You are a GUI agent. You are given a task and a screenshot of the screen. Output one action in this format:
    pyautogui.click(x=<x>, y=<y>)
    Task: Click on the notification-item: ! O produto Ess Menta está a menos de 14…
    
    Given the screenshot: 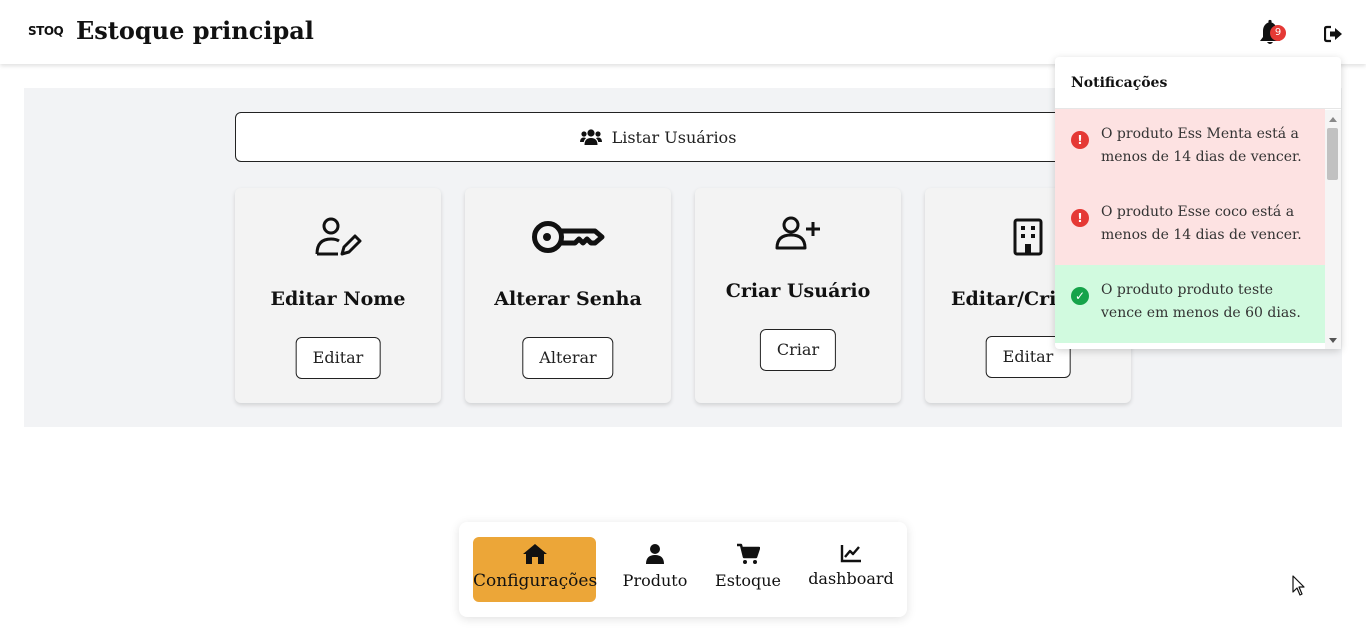 What is the action you would take?
    pyautogui.click(x=1190, y=148)
    